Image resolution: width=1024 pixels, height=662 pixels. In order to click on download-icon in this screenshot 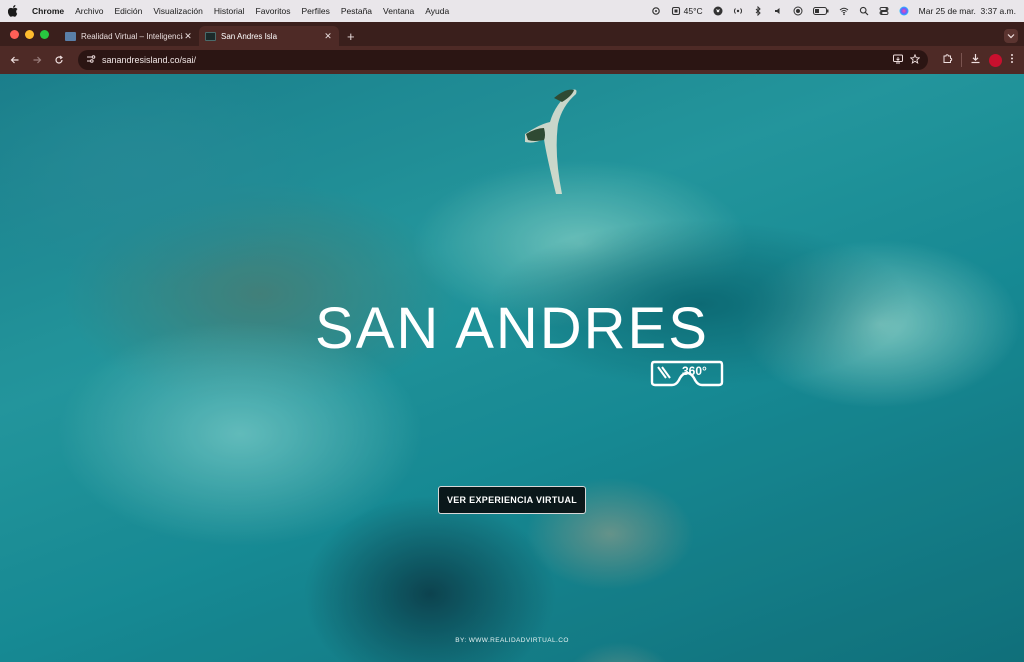, I will do `click(975, 60)`.